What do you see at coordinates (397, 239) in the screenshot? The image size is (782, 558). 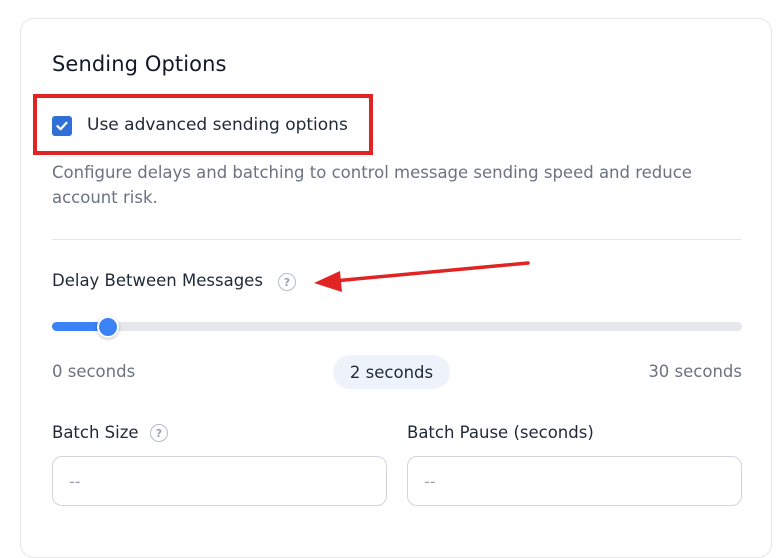 I see `section-divider` at bounding box center [397, 239].